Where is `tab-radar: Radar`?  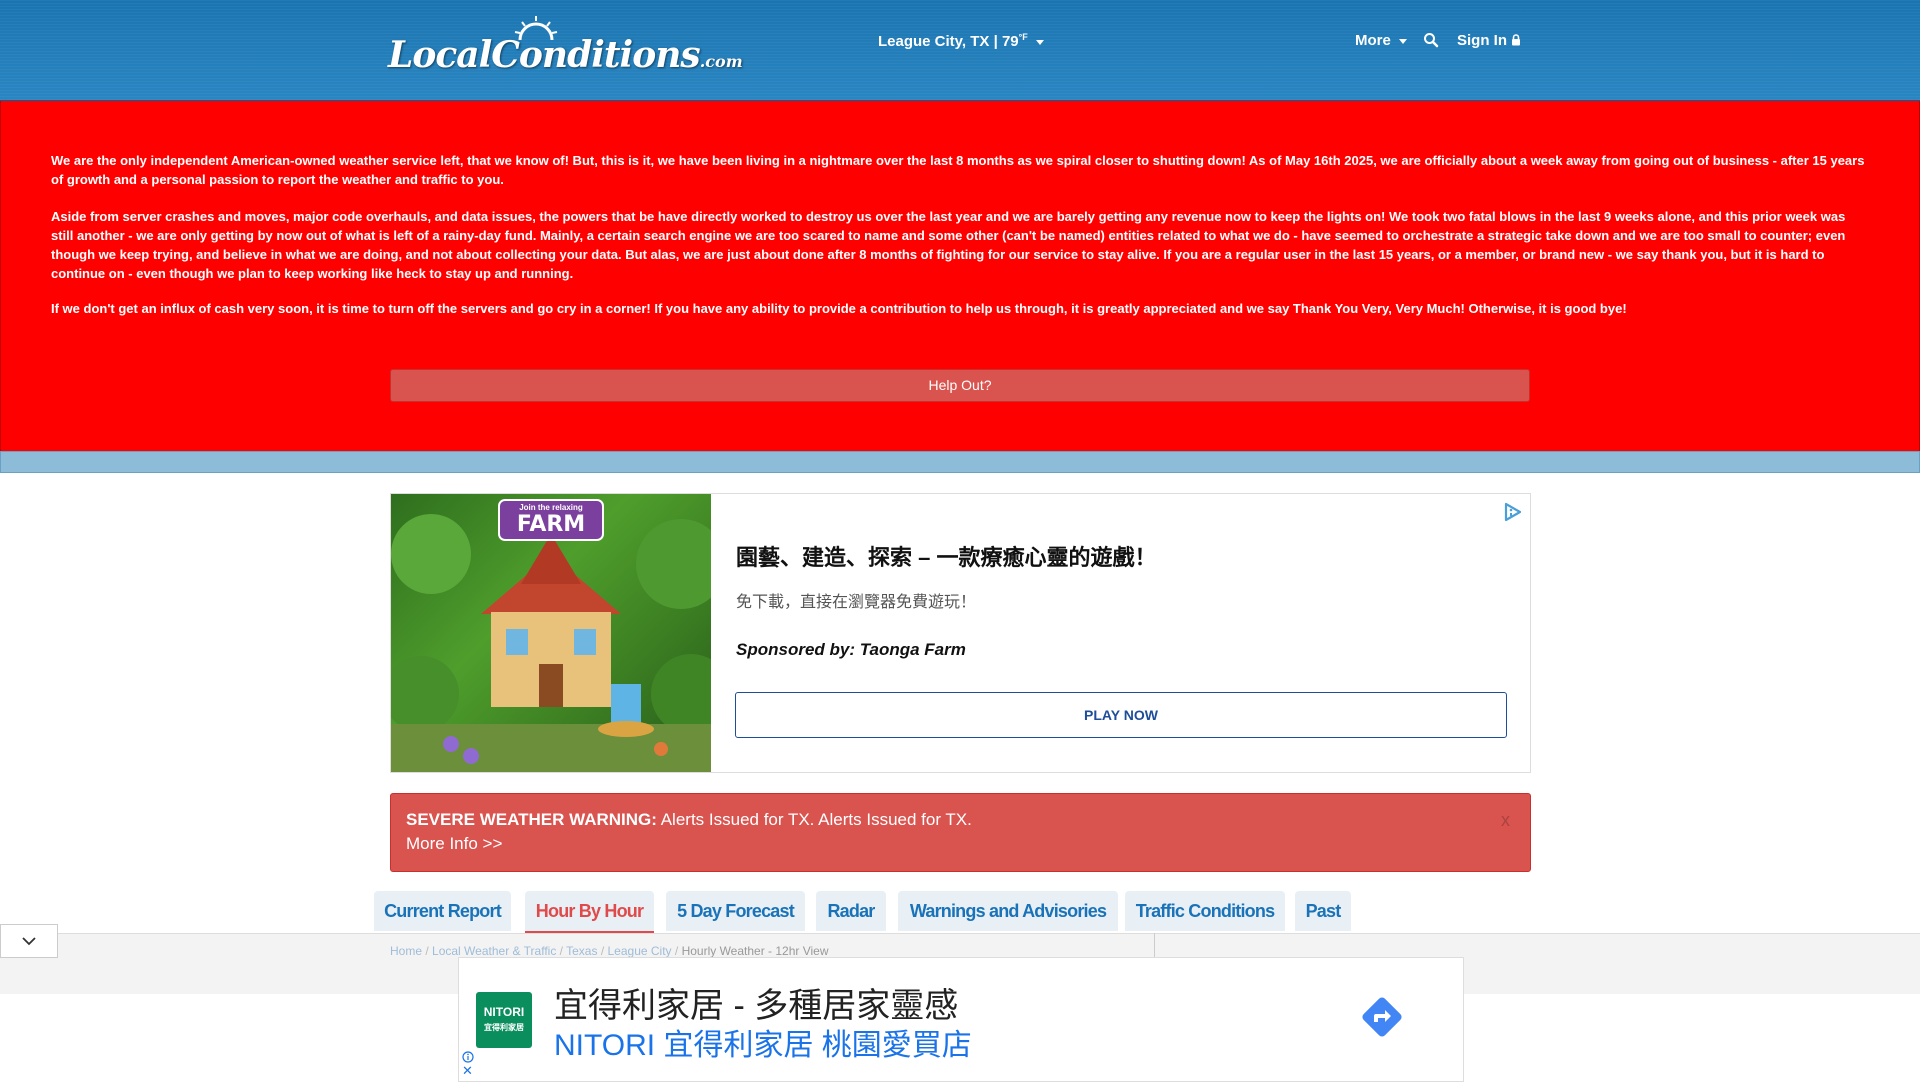
tab-radar: Radar is located at coordinates (851, 911).